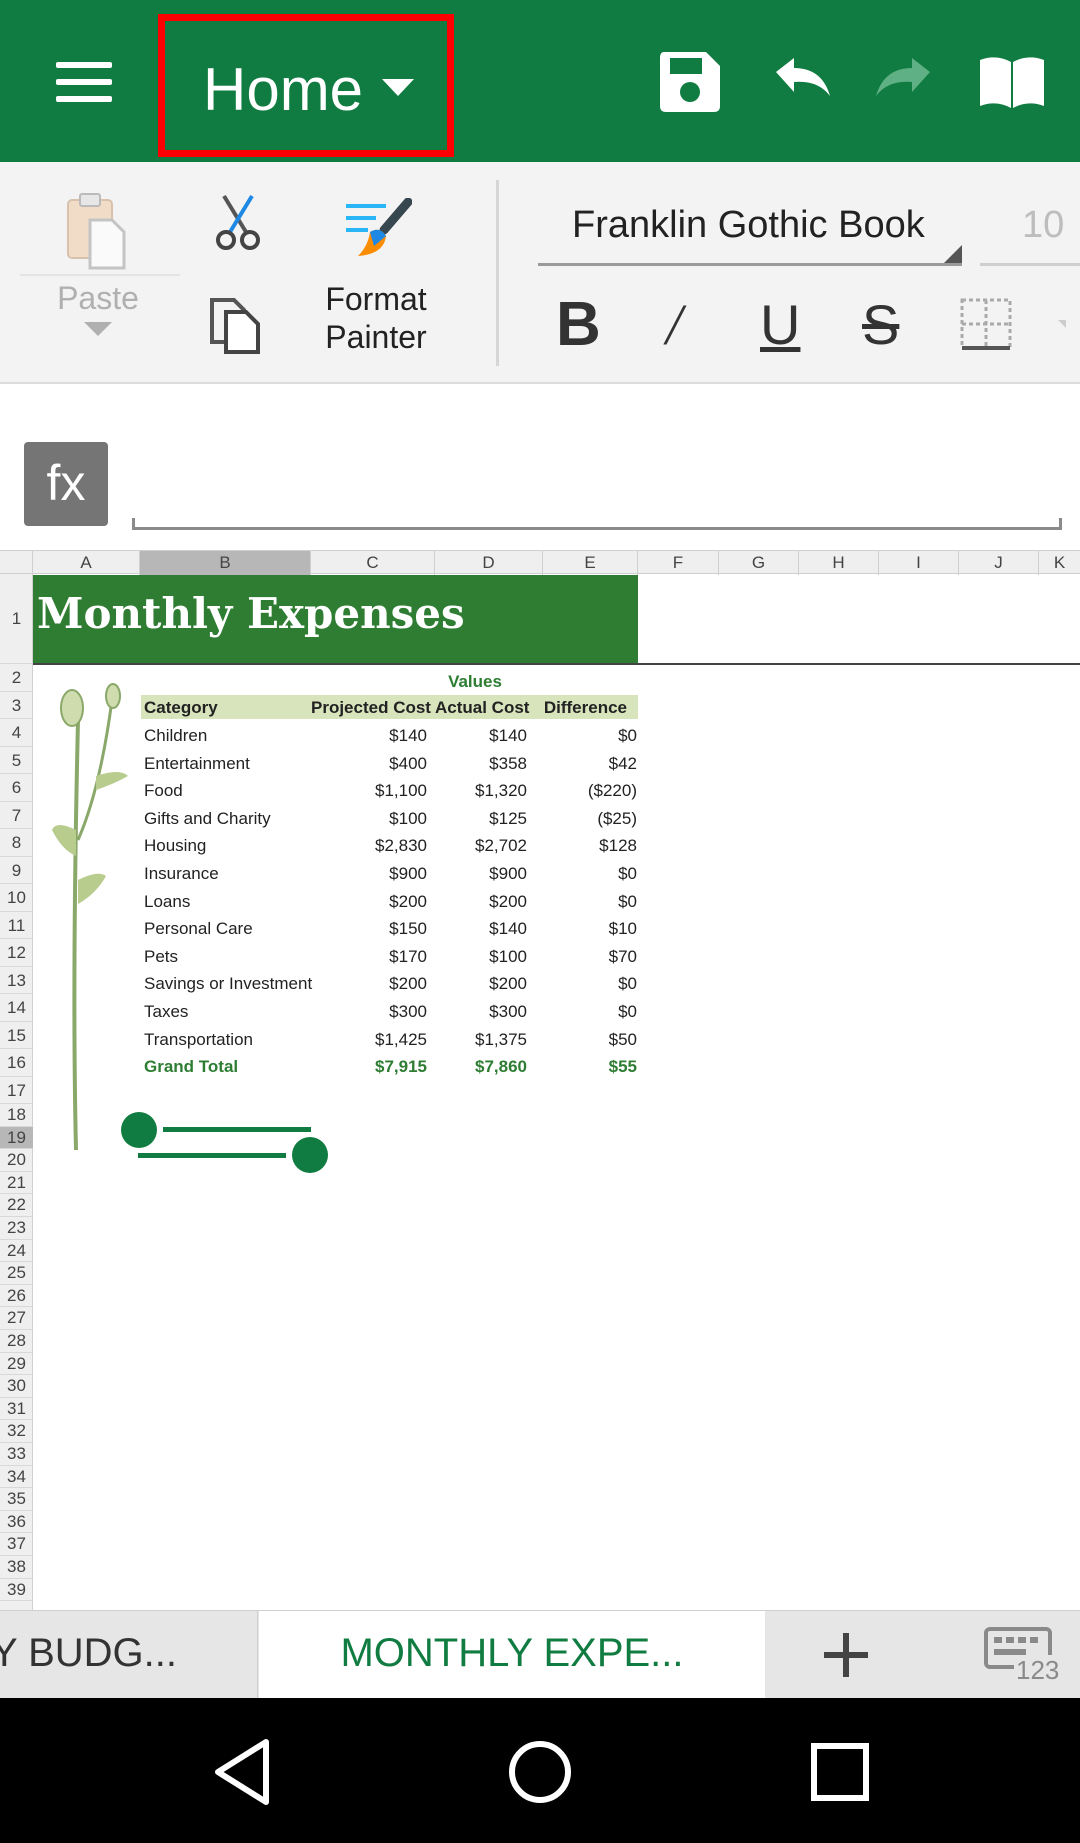 The width and height of the screenshot is (1080, 1843). What do you see at coordinates (1012, 82) in the screenshot?
I see `read-mode-icon` at bounding box center [1012, 82].